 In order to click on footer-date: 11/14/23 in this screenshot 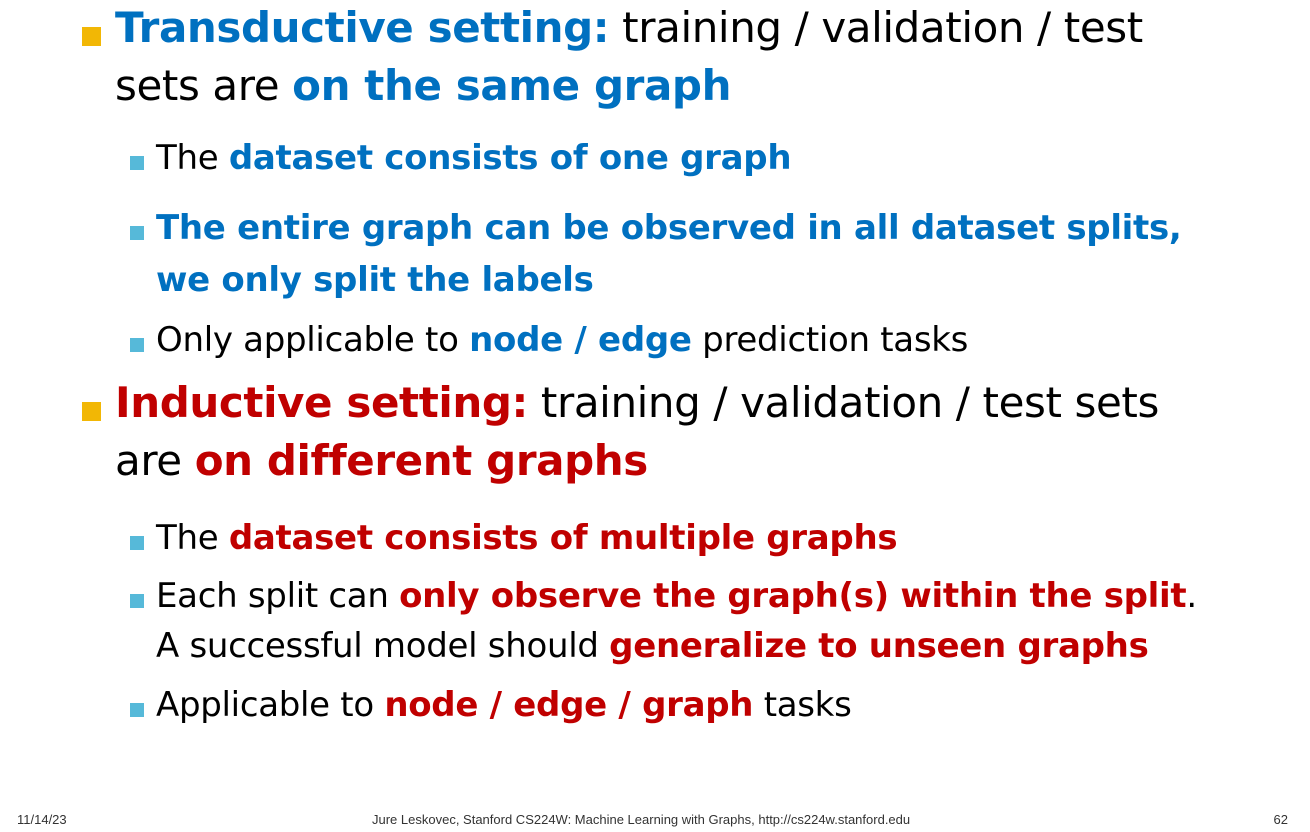, I will do `click(42, 819)`.